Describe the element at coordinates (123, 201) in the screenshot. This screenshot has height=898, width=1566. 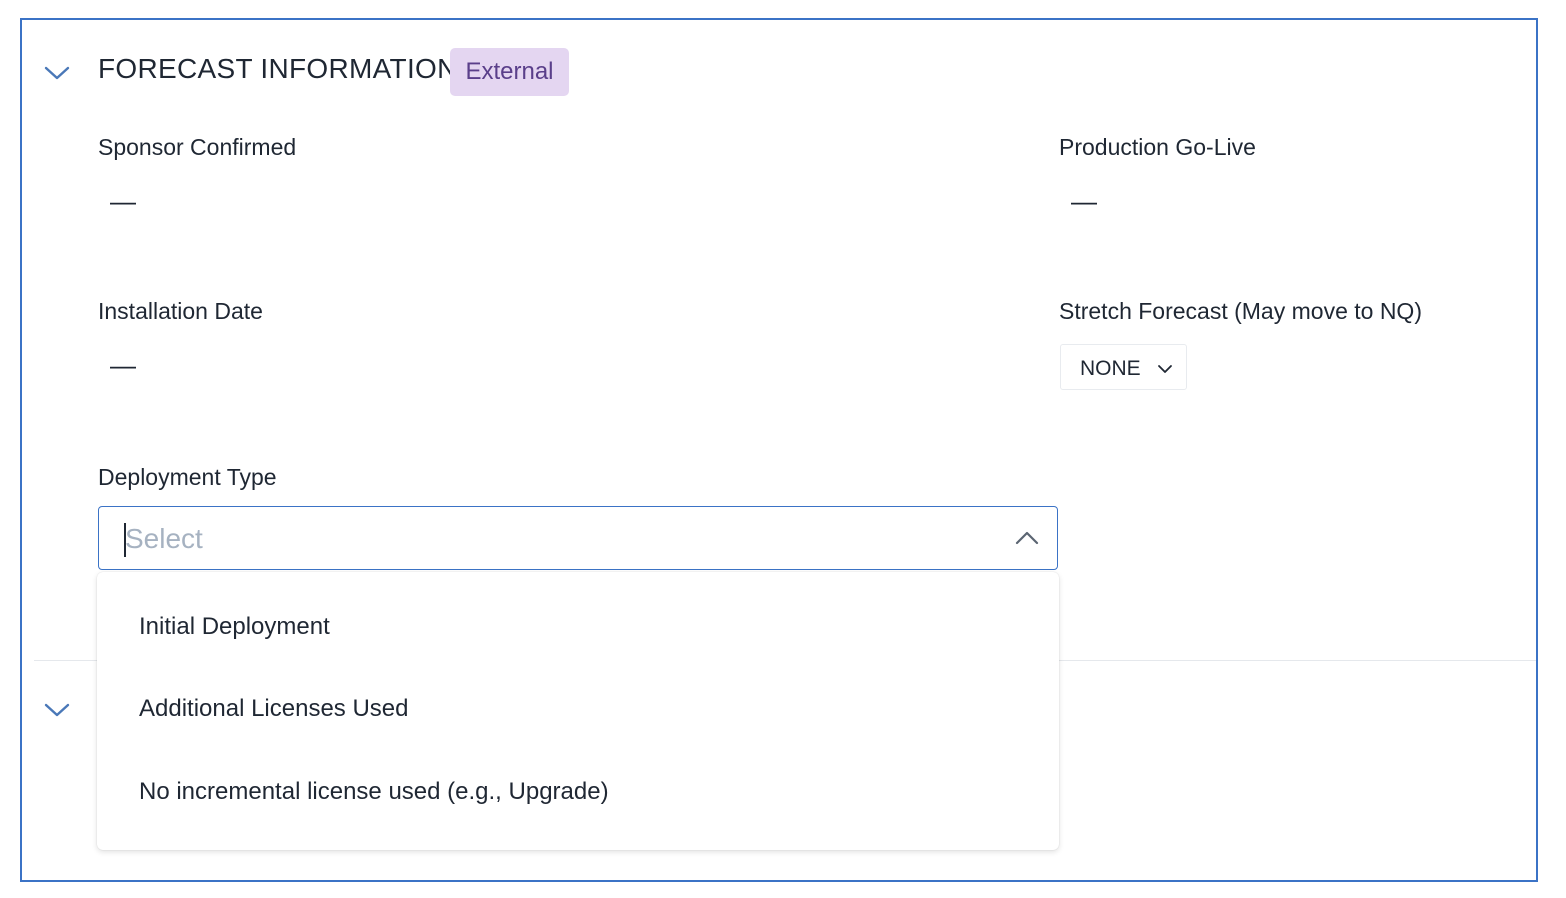
I see `sponsor-confirmed-value: —` at that location.